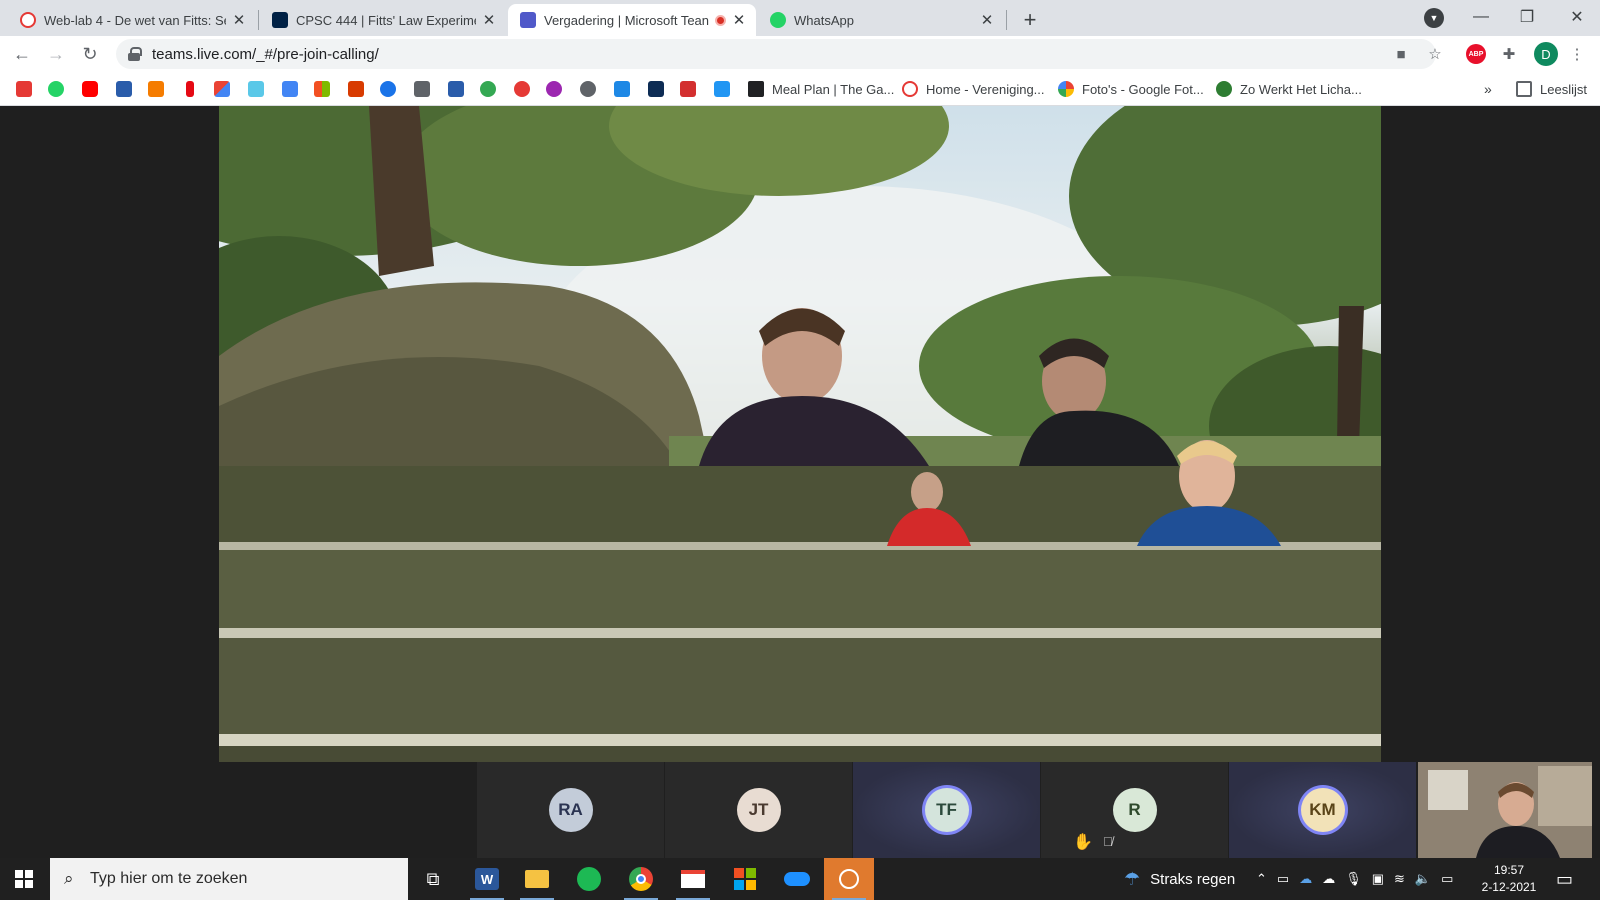  Describe the element at coordinates (1434, 18) in the screenshot. I see `tab-search-icon: ▼` at that location.